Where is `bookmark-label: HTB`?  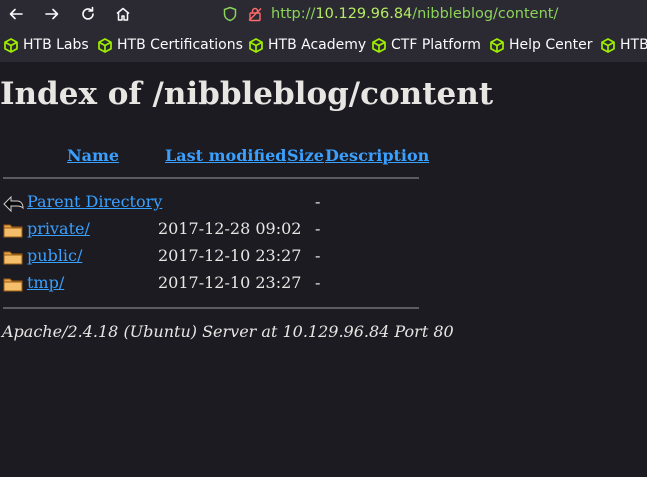 bookmark-label: HTB is located at coordinates (633, 45).